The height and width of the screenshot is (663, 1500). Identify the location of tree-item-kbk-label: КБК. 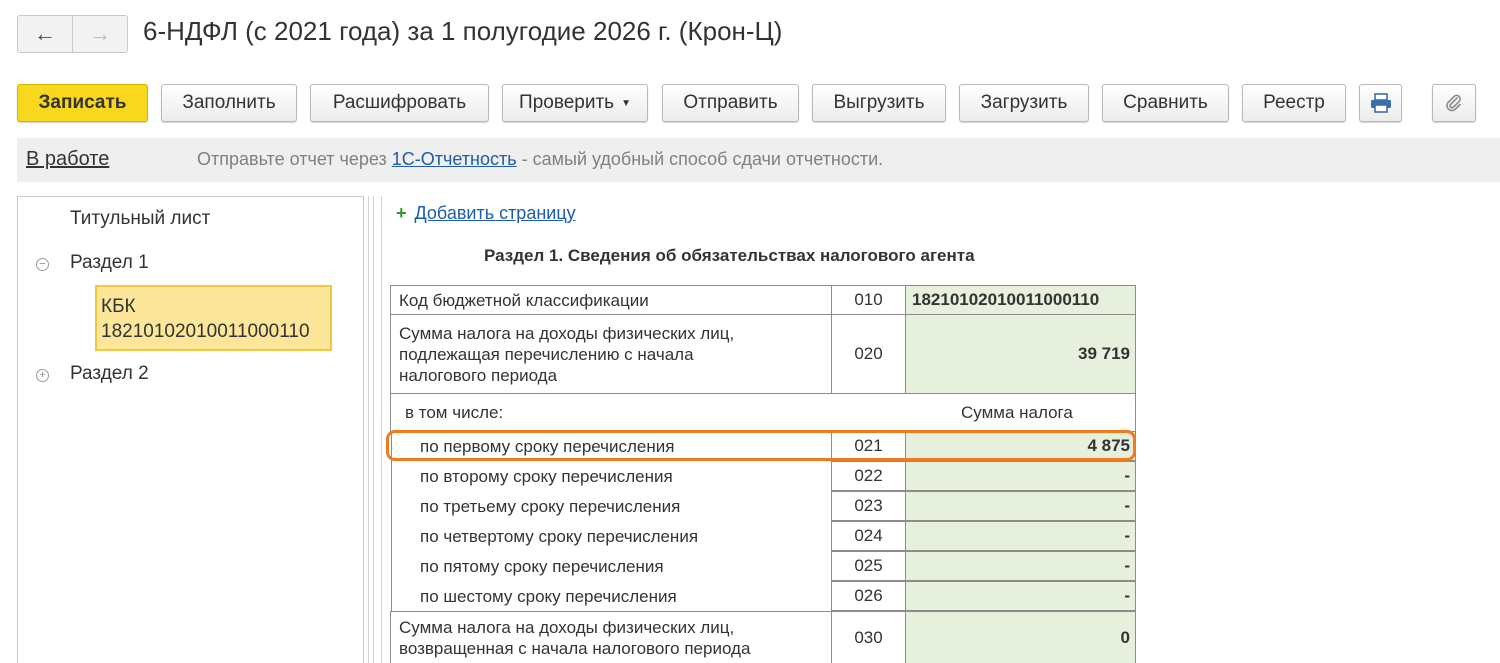
(118, 306).